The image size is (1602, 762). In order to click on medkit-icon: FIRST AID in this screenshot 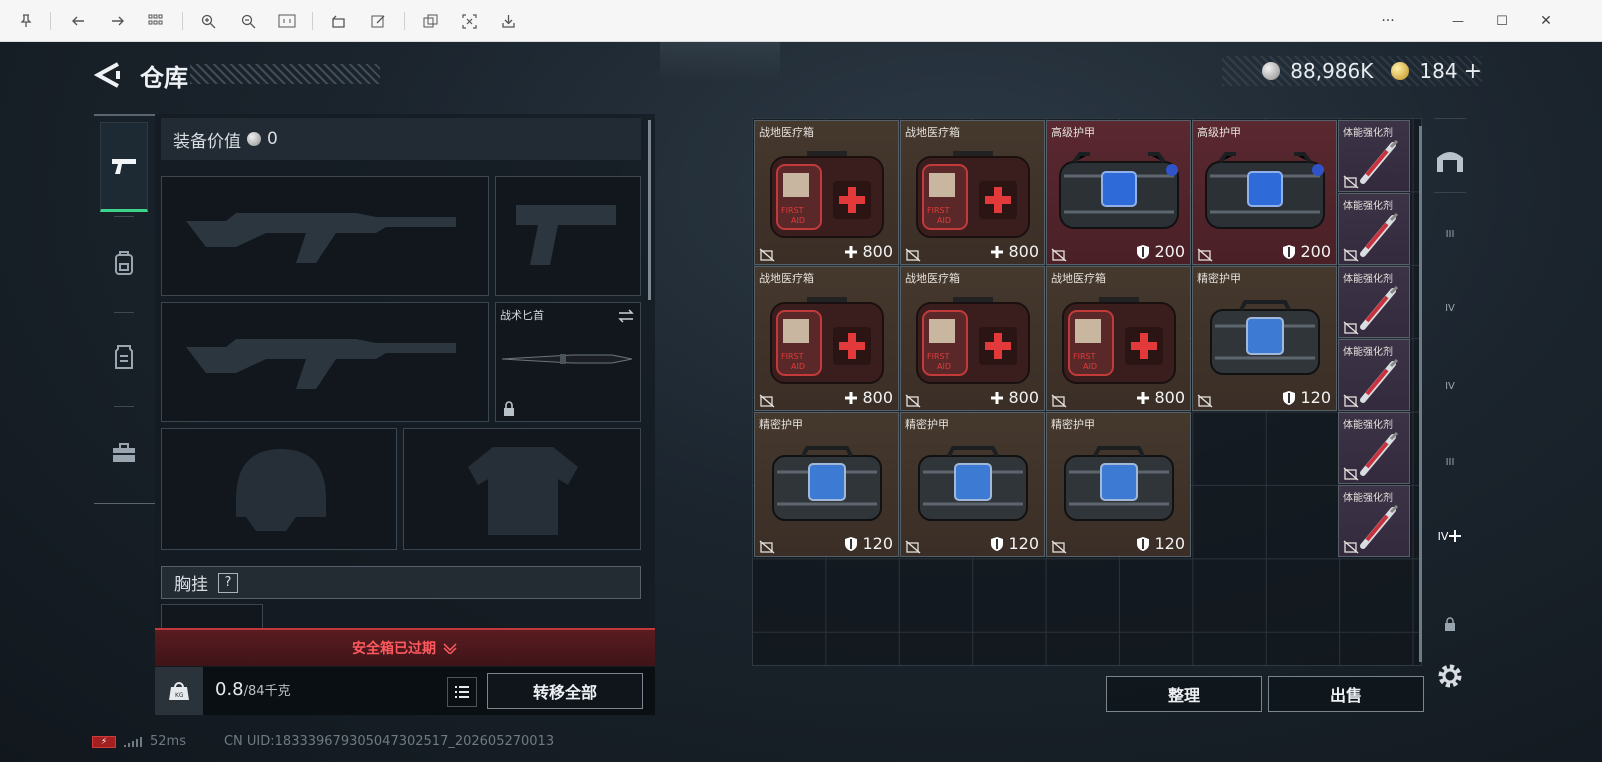, I will do `click(1119, 339)`.